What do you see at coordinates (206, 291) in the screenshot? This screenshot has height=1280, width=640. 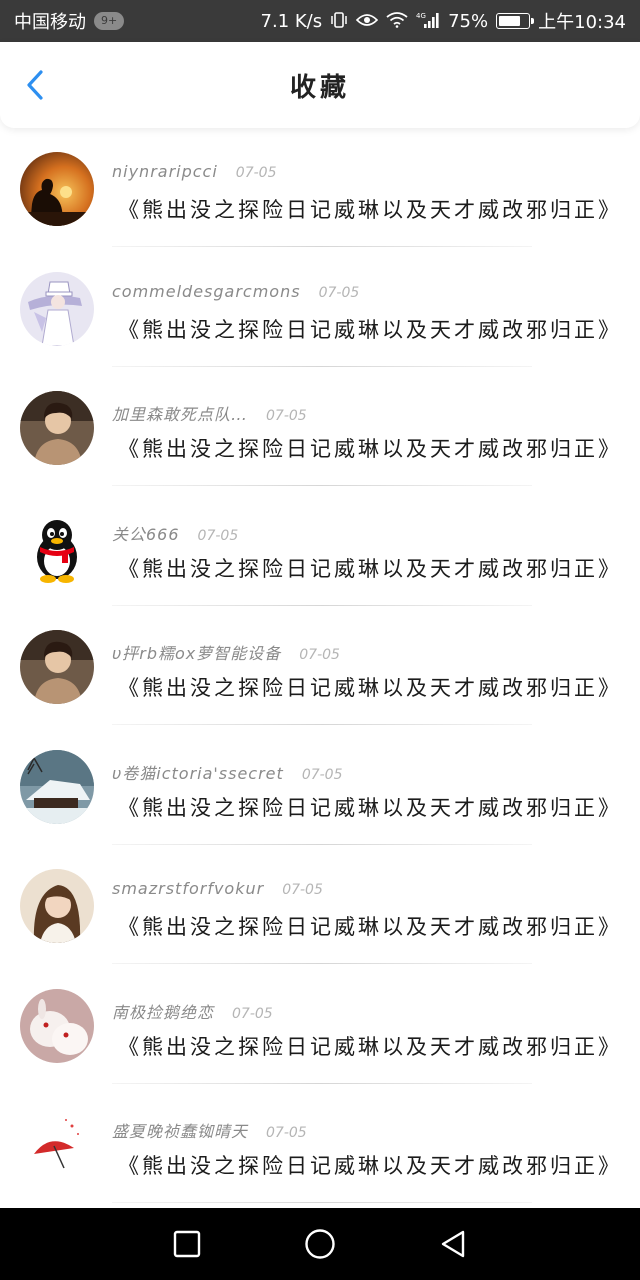 I see `username: commeldesgarcmons` at bounding box center [206, 291].